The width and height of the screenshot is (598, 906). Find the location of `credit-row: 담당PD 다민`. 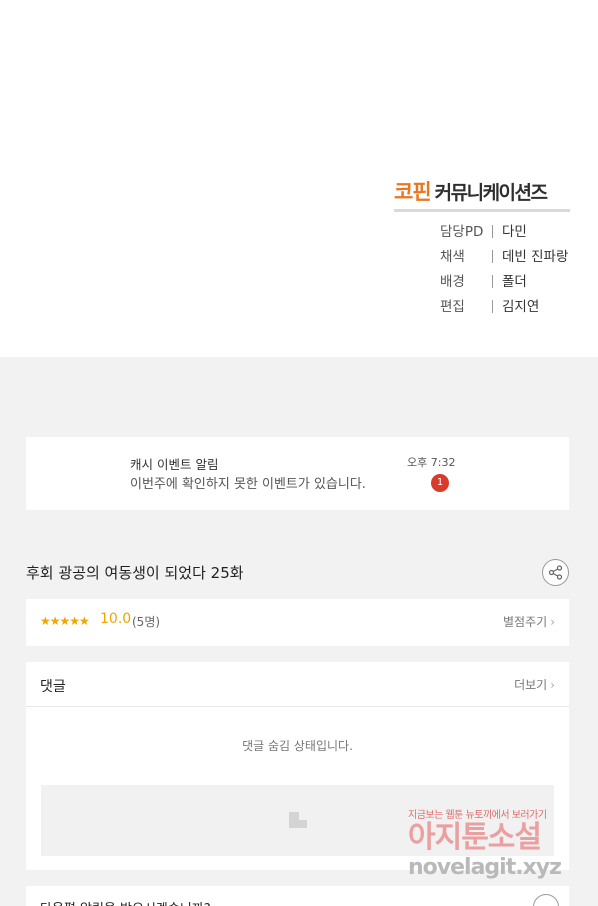

credit-row: 담당PD 다민 is located at coordinates (504, 234).